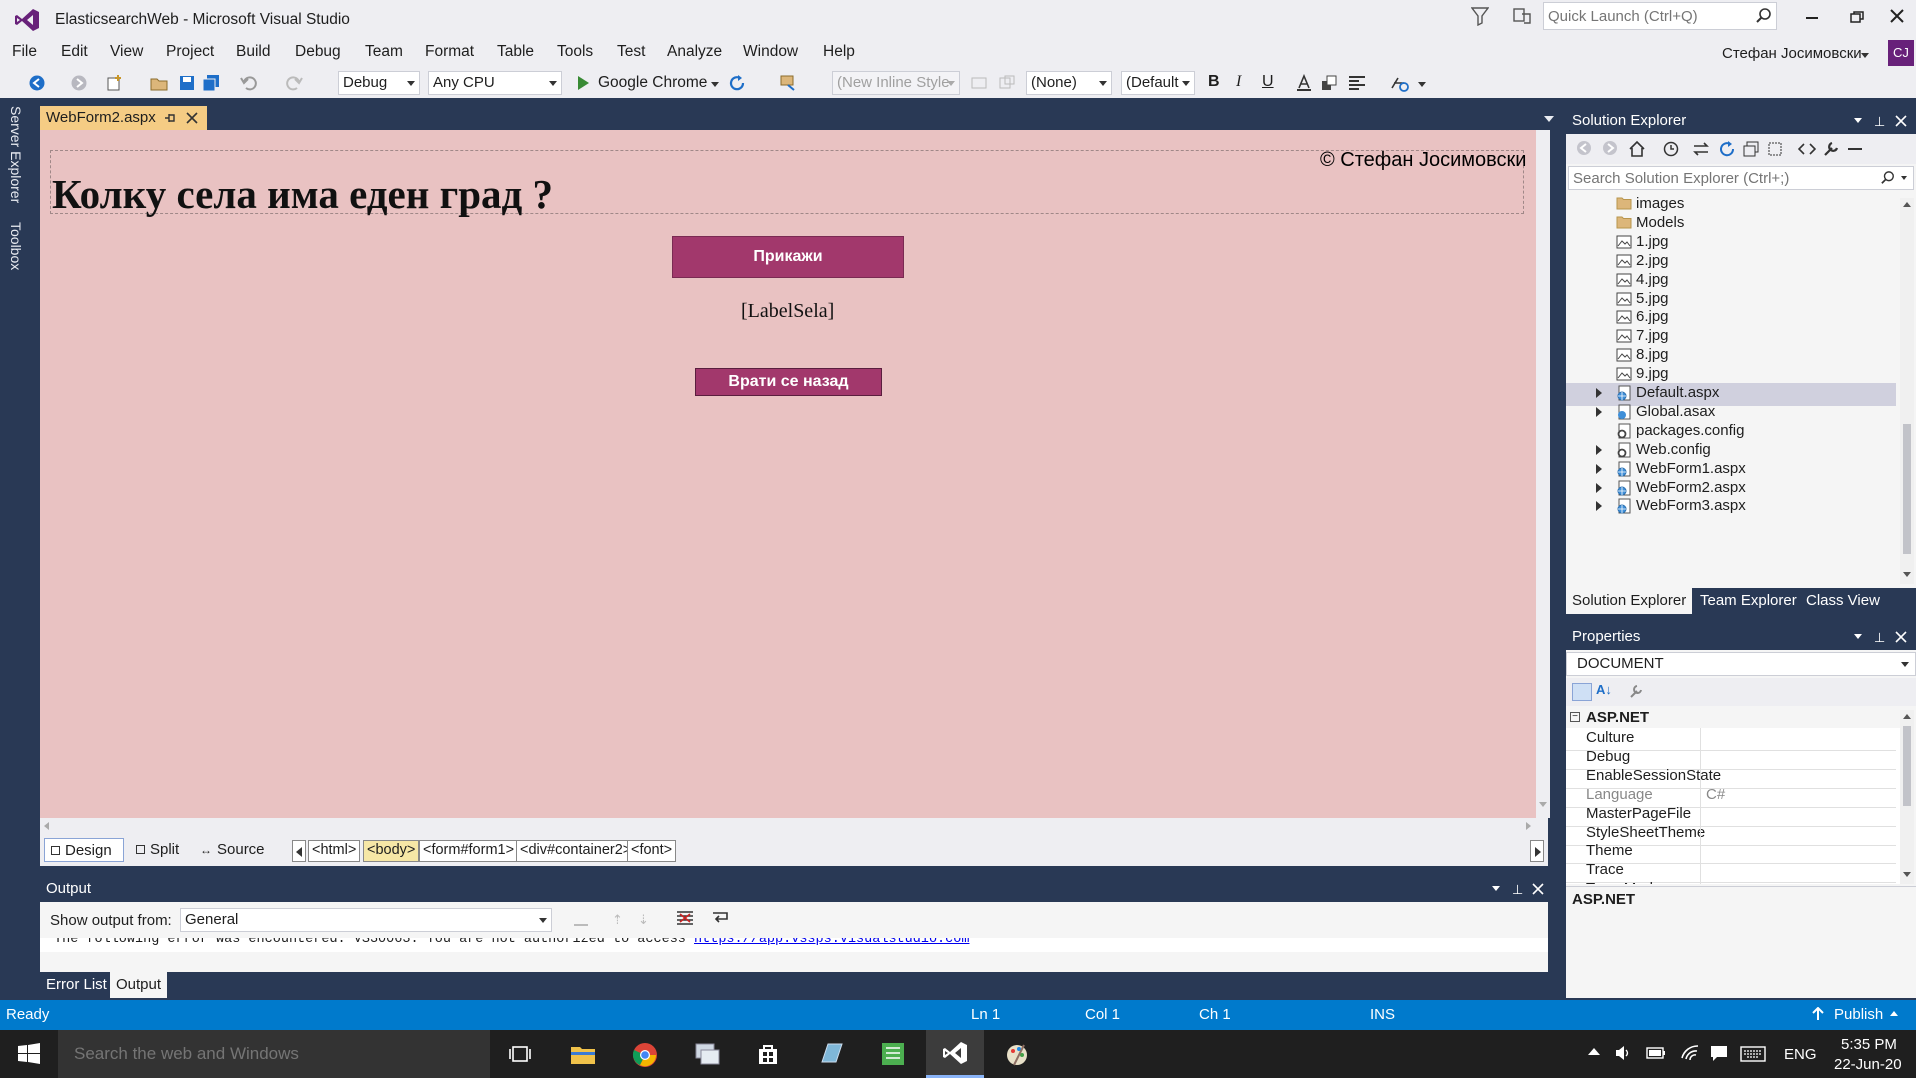 Image resolution: width=1916 pixels, height=1078 pixels. I want to click on collapse-category-icon: −, so click(1575, 717).